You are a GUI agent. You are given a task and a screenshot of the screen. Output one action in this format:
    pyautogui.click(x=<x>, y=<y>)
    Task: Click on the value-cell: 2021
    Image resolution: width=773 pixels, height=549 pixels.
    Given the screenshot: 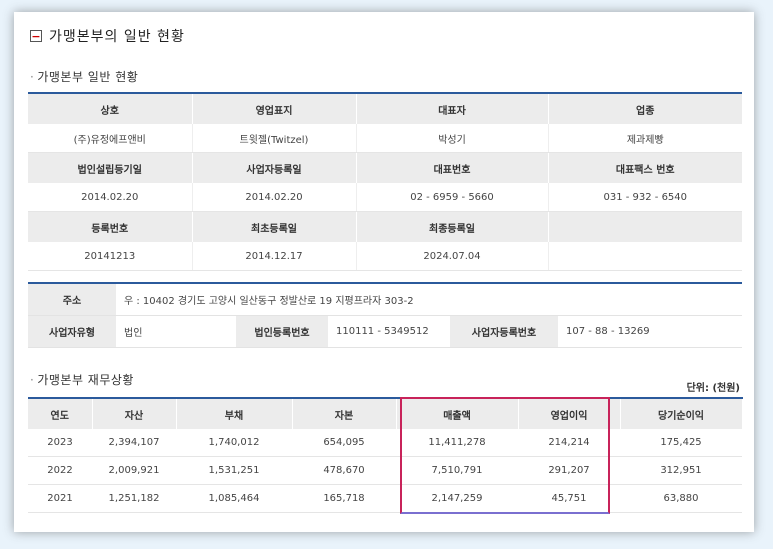 What is the action you would take?
    pyautogui.click(x=60, y=498)
    